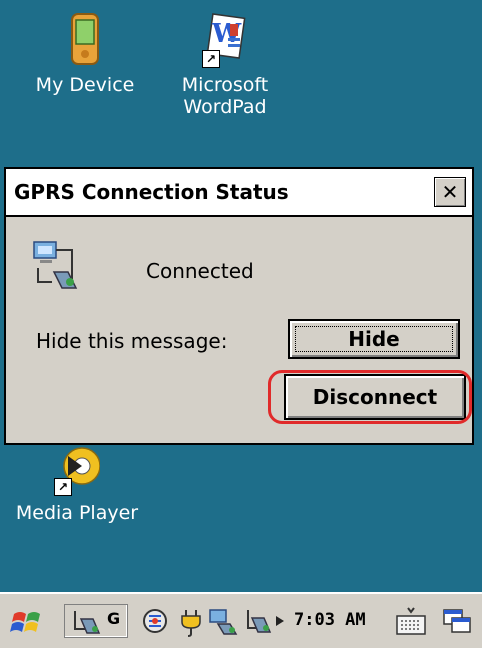 The width and height of the screenshot is (482, 648). What do you see at coordinates (330, 620) in the screenshot?
I see `clock: 7:03 AM` at bounding box center [330, 620].